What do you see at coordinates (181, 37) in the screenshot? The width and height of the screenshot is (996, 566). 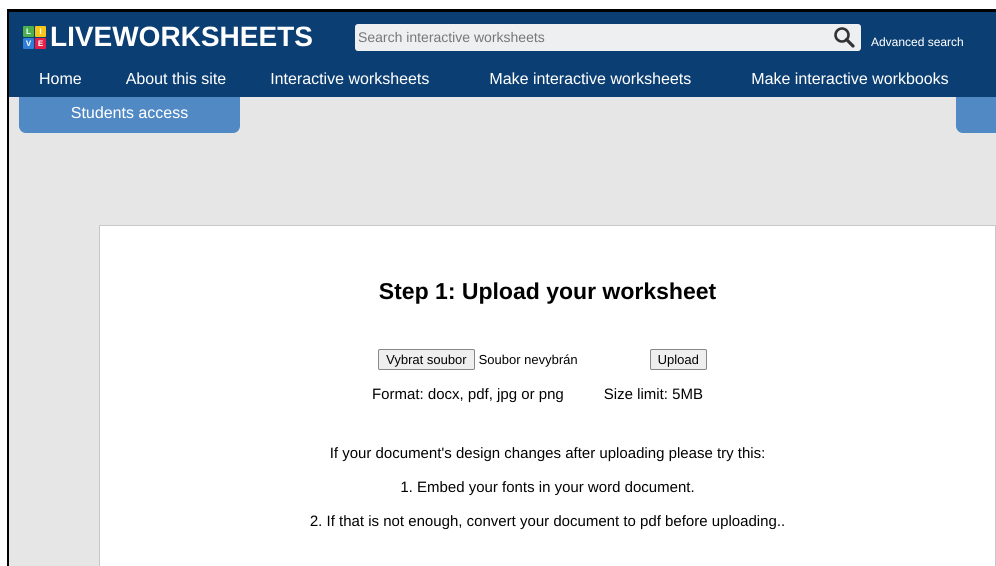 I see `site-logo: LIVEWORKSHEETS` at bounding box center [181, 37].